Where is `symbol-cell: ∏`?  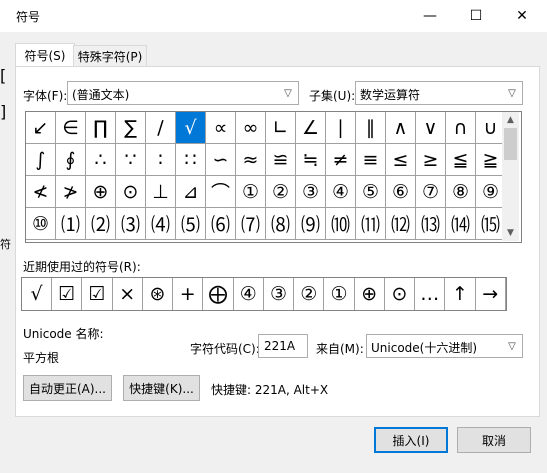 symbol-cell: ∏ is located at coordinates (101, 128).